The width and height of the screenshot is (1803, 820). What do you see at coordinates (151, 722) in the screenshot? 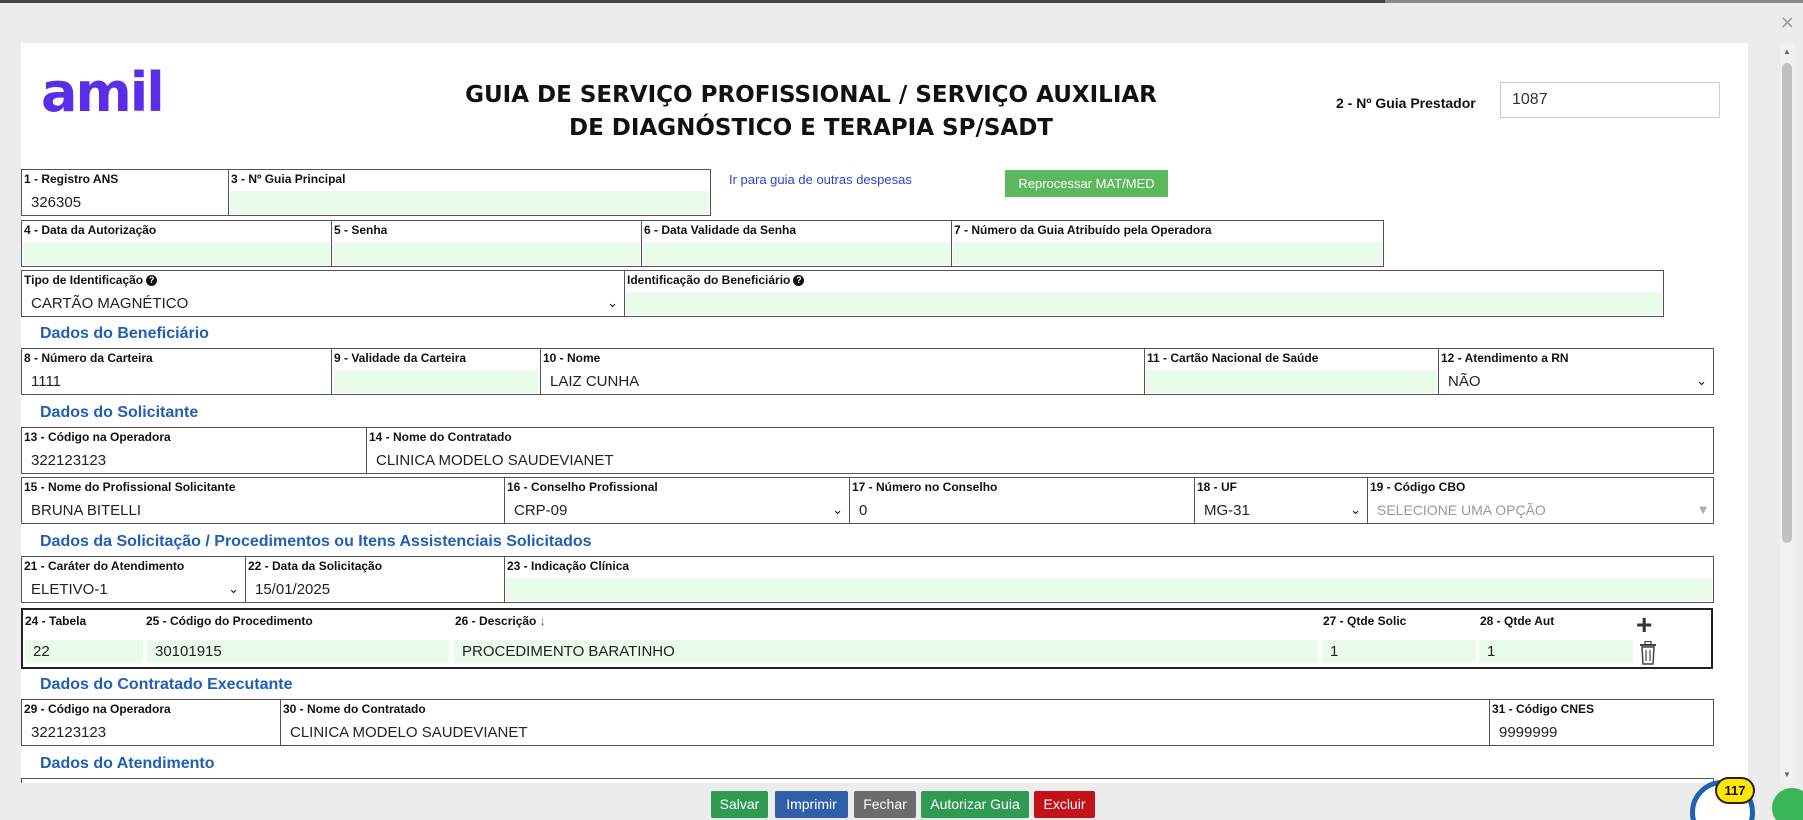
I see `codigo-operadora-executante-field: 29 - Código na Operadora 322123123` at bounding box center [151, 722].